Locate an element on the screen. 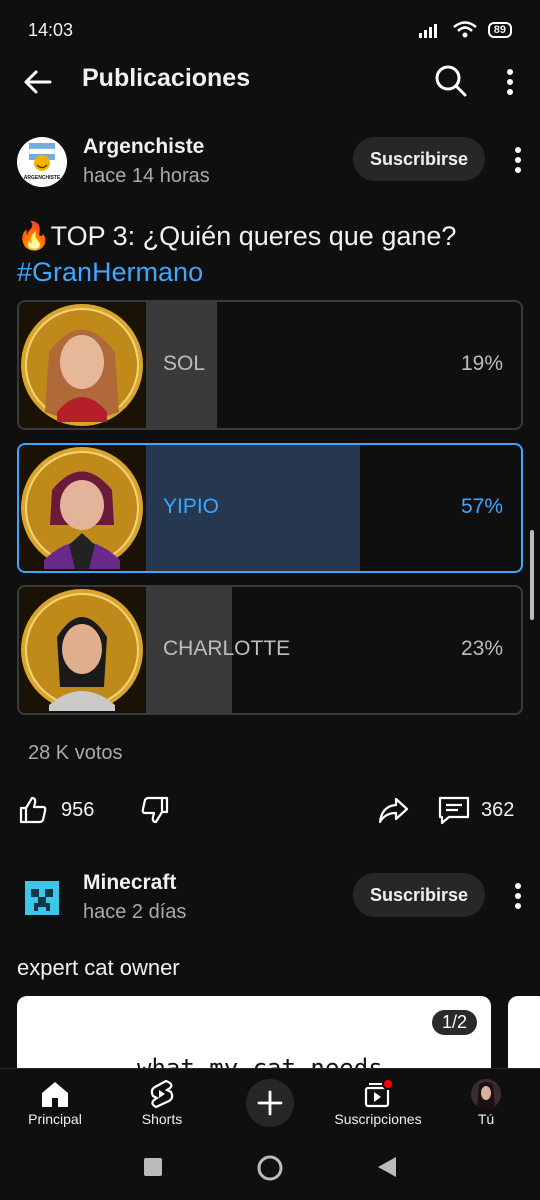 This screenshot has width=540, height=1200. post-actions: 956 362 is located at coordinates (270, 812).